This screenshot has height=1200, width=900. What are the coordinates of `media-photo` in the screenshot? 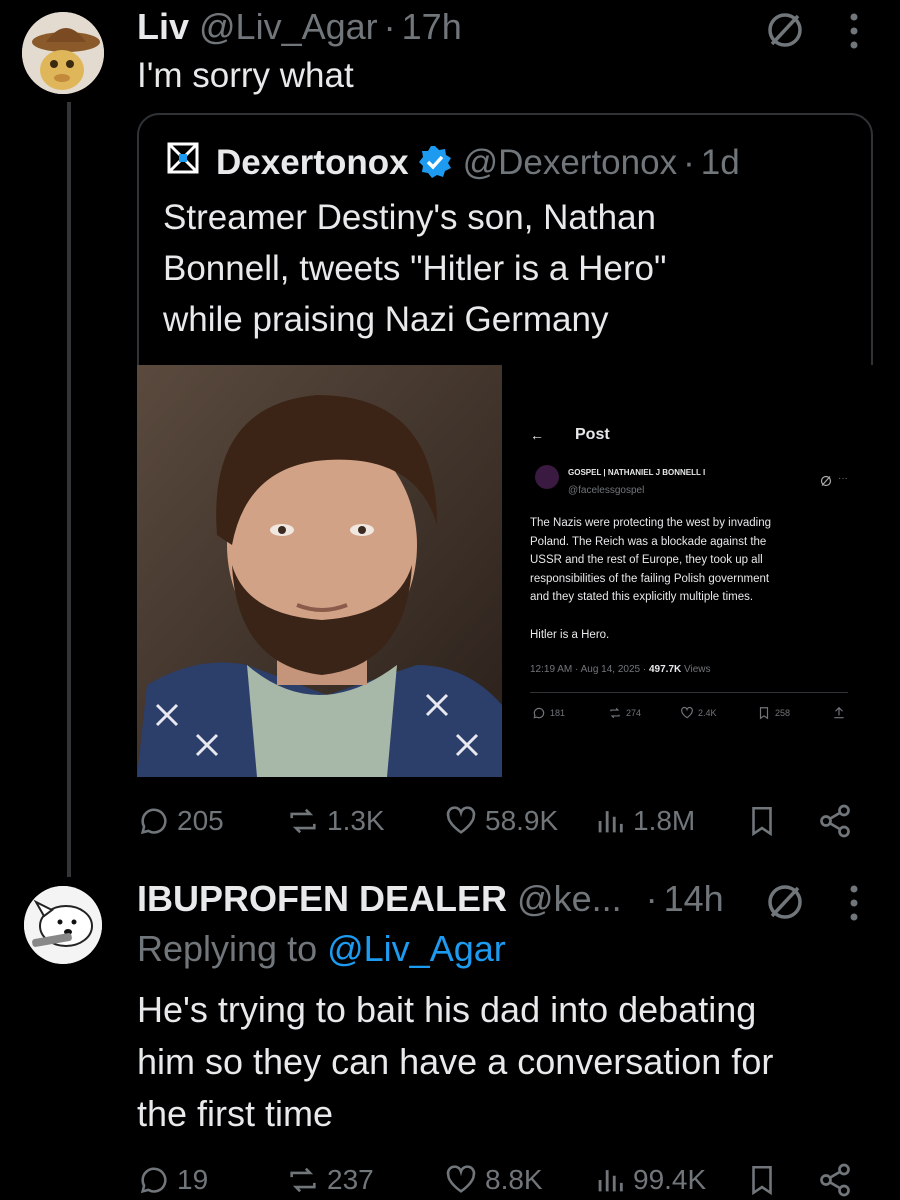 It's located at (319, 571).